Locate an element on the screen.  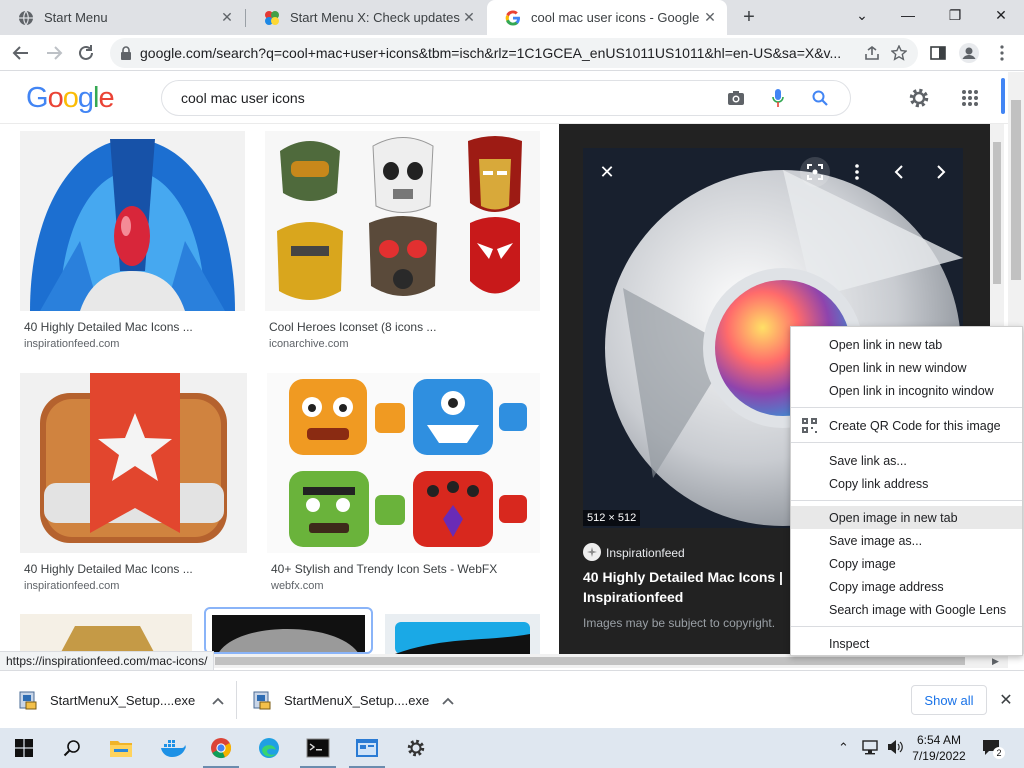
lock-icon is located at coordinates (126, 53).